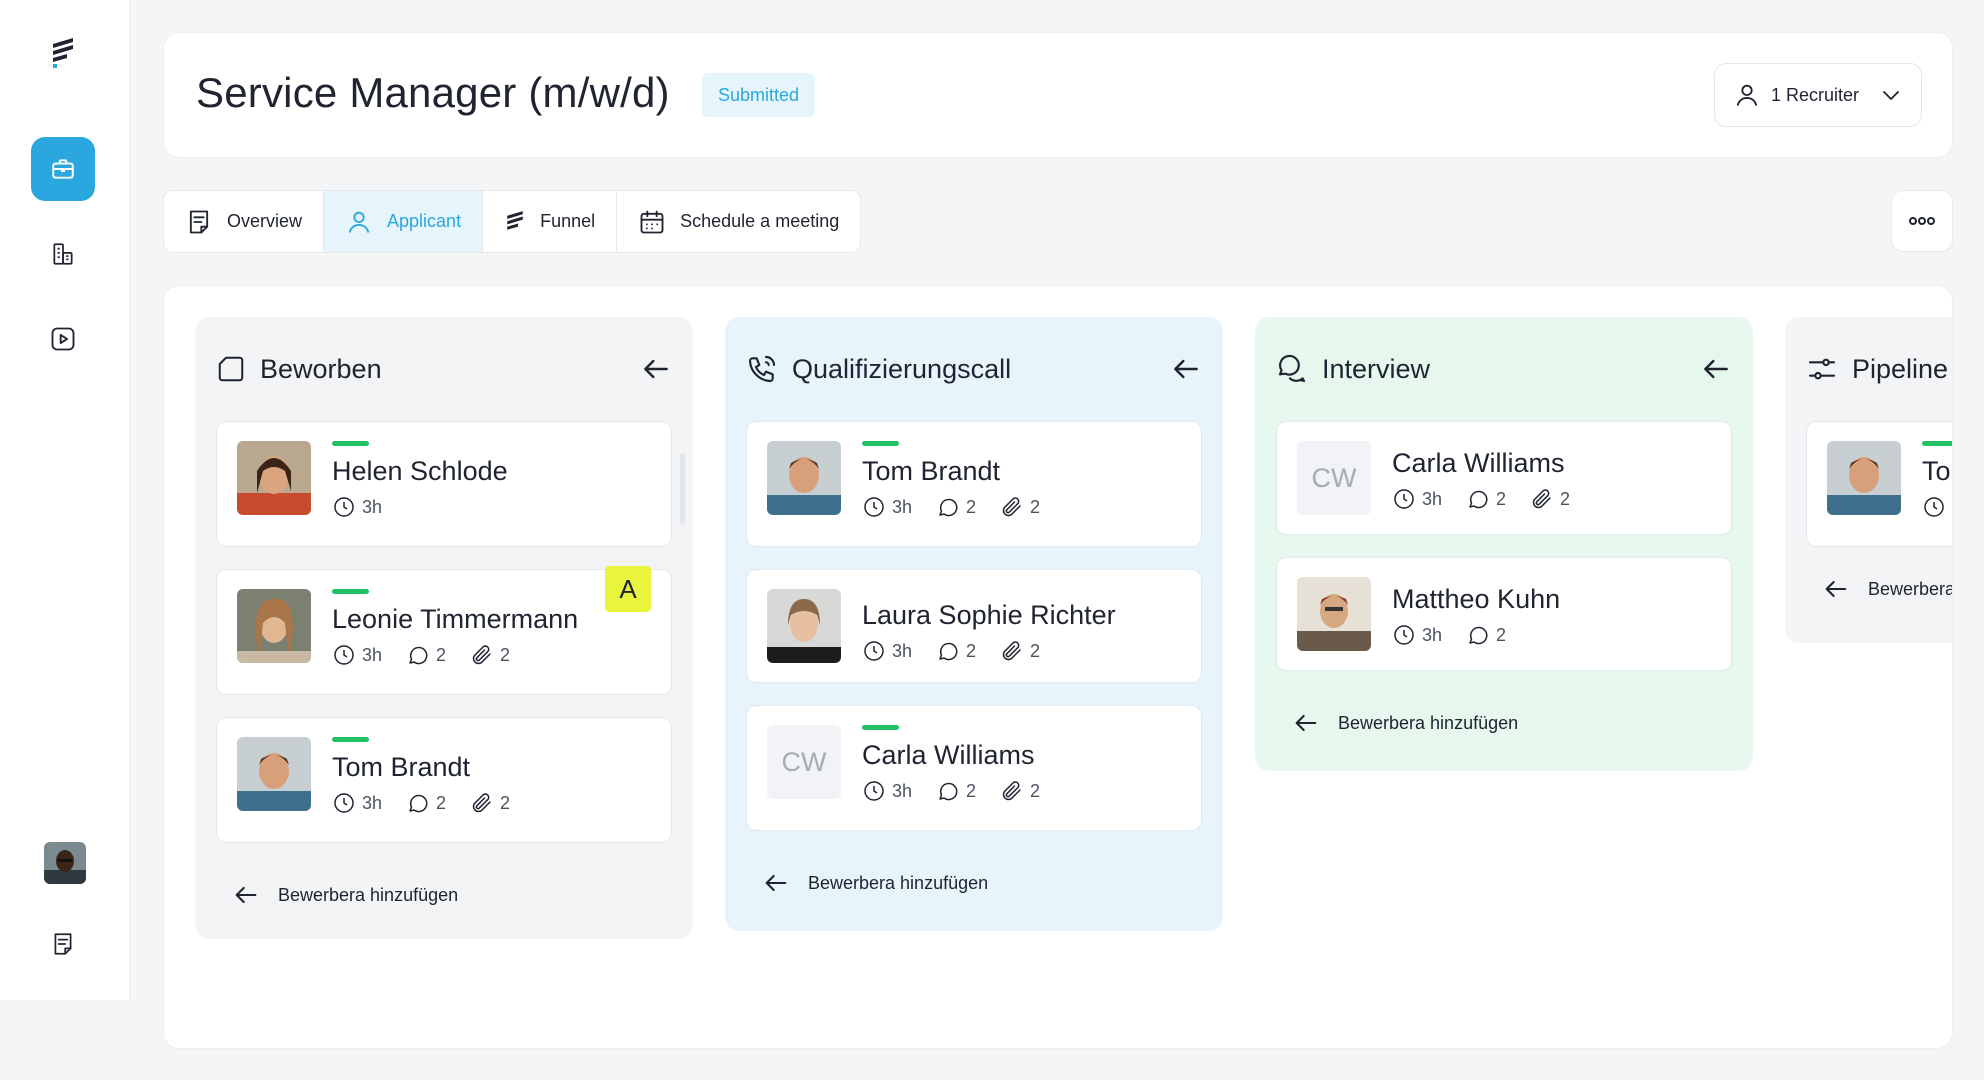  I want to click on tab-applicant: Applicant, so click(404, 221).